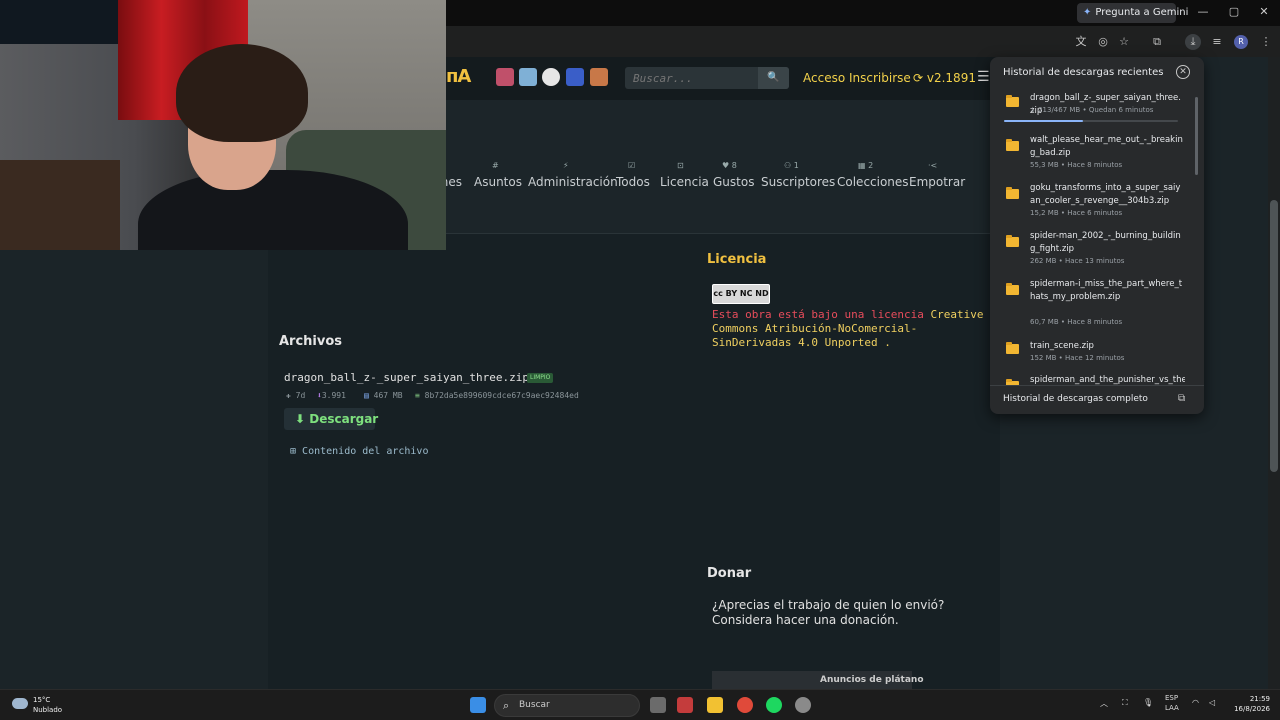 Image resolution: width=1280 pixels, height=720 pixels. Describe the element at coordinates (632, 165) in the screenshot. I see `tab-icon-todos: ☑` at that location.